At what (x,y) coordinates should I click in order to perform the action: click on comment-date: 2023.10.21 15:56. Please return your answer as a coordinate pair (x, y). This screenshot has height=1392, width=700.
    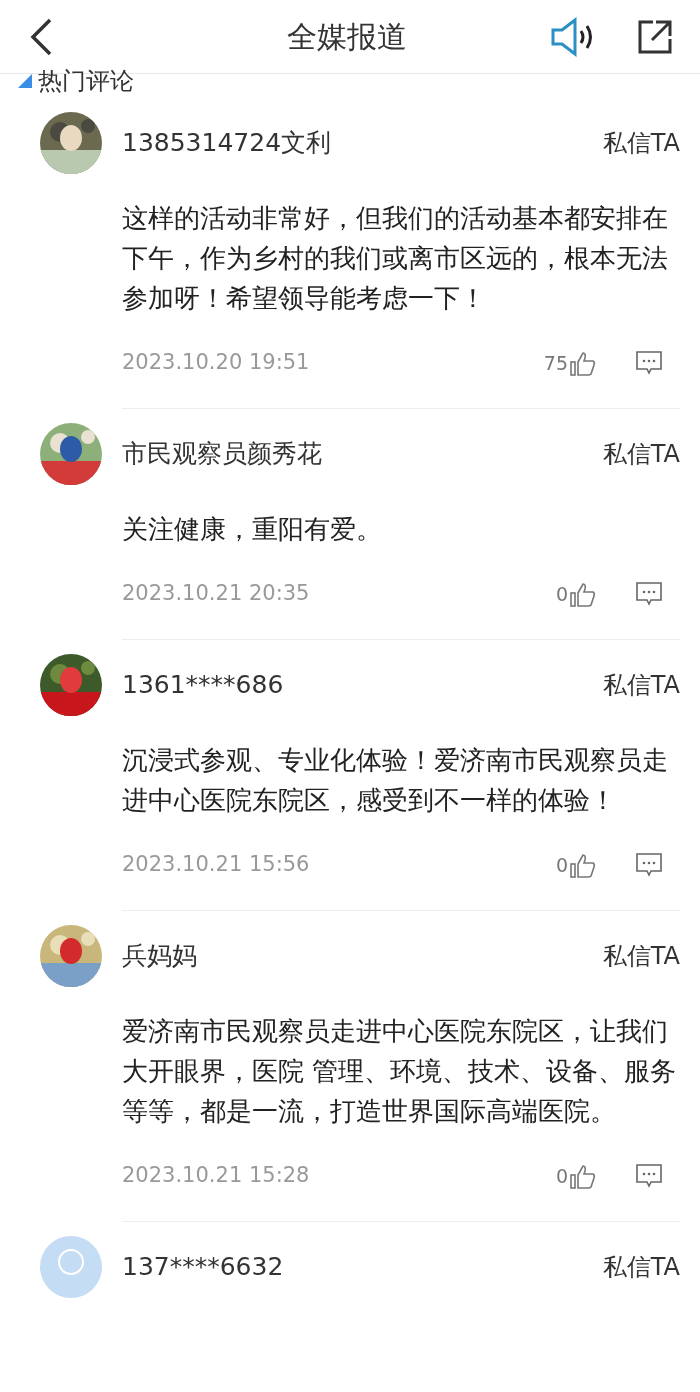
    Looking at the image, I should click on (216, 865).